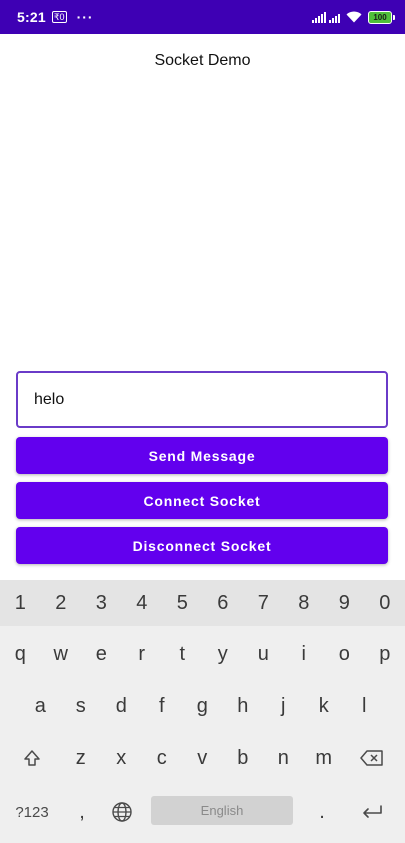 The height and width of the screenshot is (843, 405). What do you see at coordinates (263, 654) in the screenshot?
I see `key-u: u` at bounding box center [263, 654].